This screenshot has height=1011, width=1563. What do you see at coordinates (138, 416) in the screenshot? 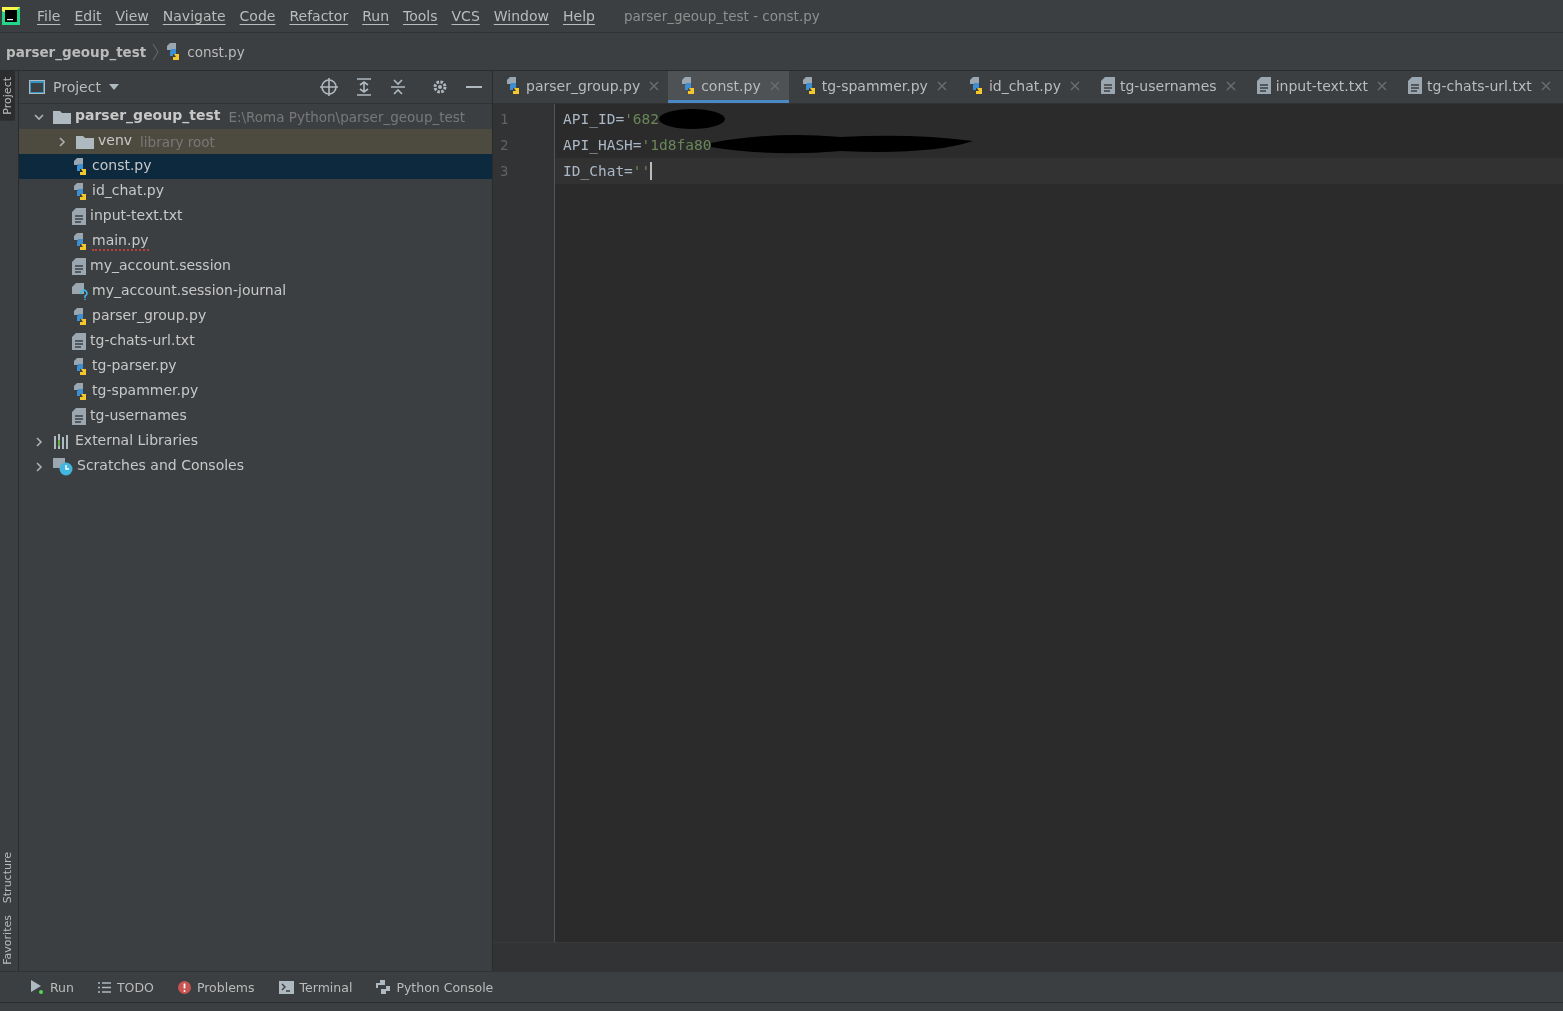
I see `file-name: tg-usernames` at bounding box center [138, 416].